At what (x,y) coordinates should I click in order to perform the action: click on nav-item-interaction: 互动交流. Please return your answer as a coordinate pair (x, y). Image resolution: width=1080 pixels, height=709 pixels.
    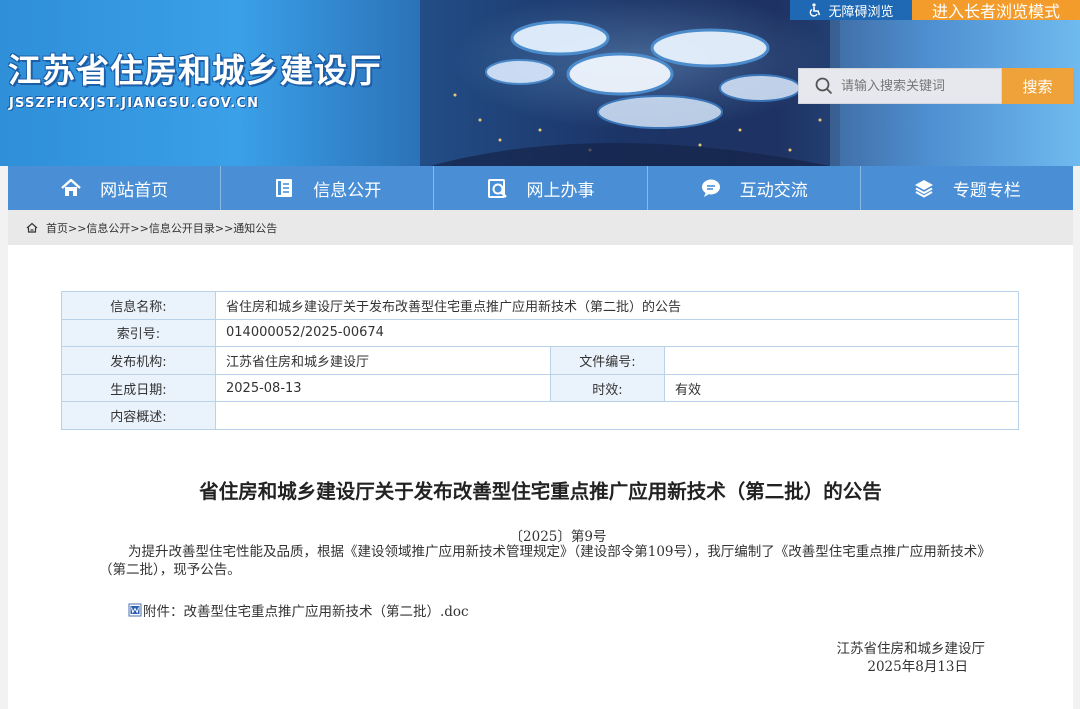
    Looking at the image, I should click on (754, 188).